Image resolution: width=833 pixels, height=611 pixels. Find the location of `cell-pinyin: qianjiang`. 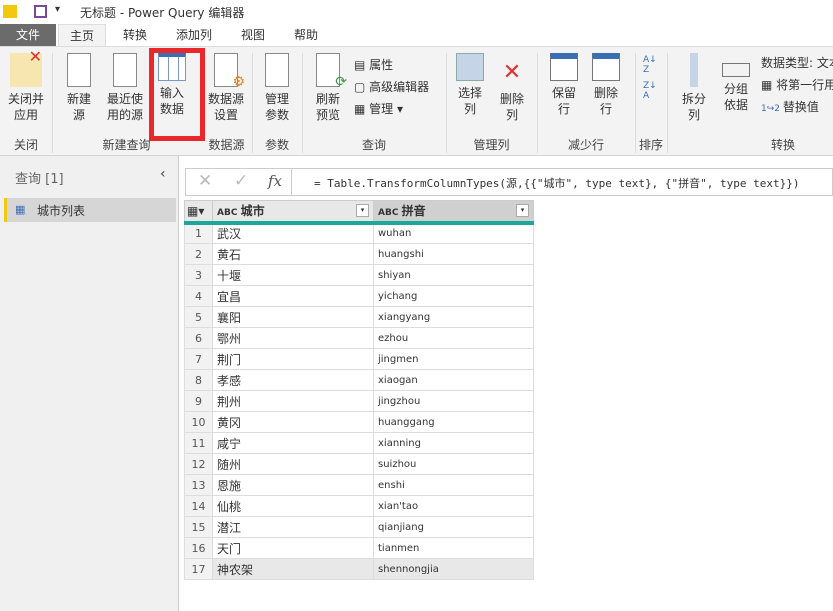

cell-pinyin: qianjiang is located at coordinates (453, 527).